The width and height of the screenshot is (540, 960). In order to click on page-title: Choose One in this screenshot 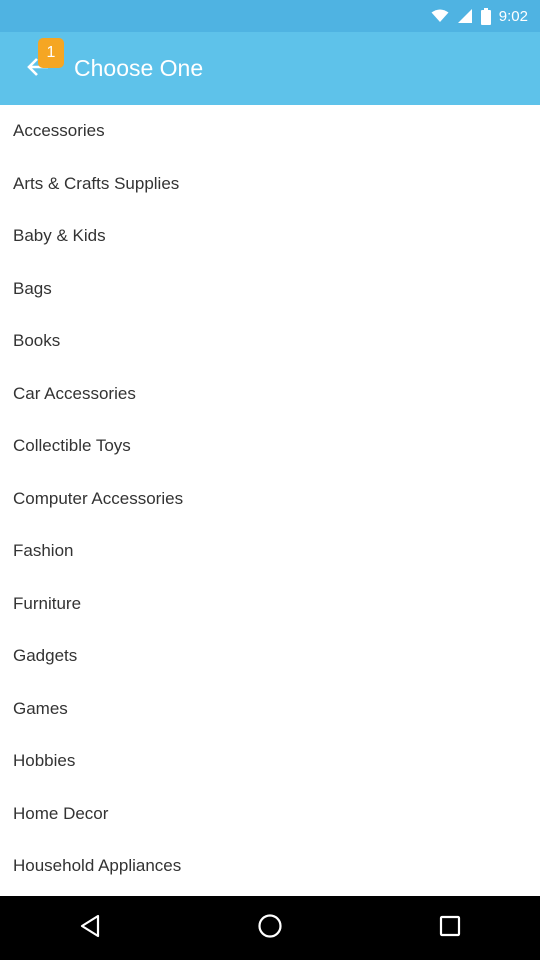, I will do `click(139, 68)`.